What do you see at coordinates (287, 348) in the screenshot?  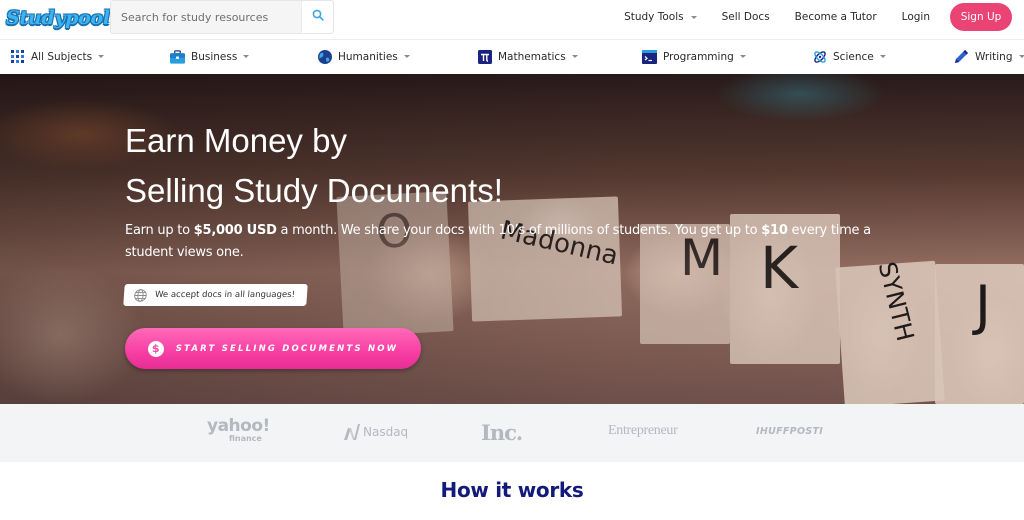 I see `start-selling-label: START SELLING DOCUMENTS NOW` at bounding box center [287, 348].